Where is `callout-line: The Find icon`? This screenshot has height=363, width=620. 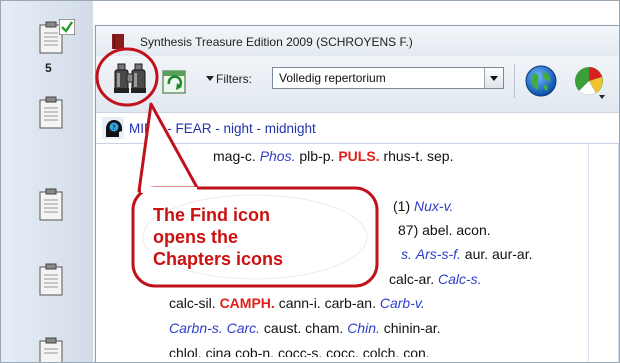
callout-line: The Find icon is located at coordinates (211, 215).